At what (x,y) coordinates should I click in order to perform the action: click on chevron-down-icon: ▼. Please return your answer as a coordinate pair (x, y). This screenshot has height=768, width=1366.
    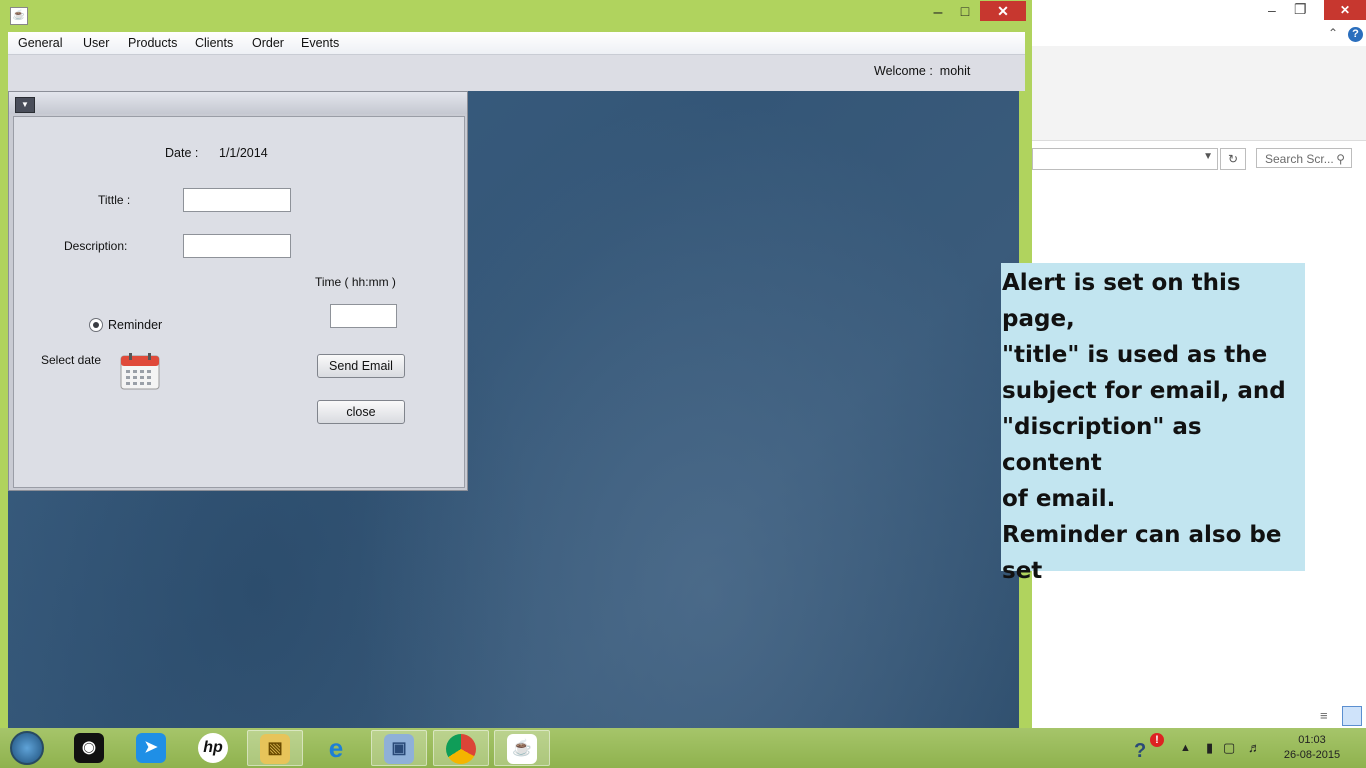
    Looking at the image, I should click on (1208, 156).